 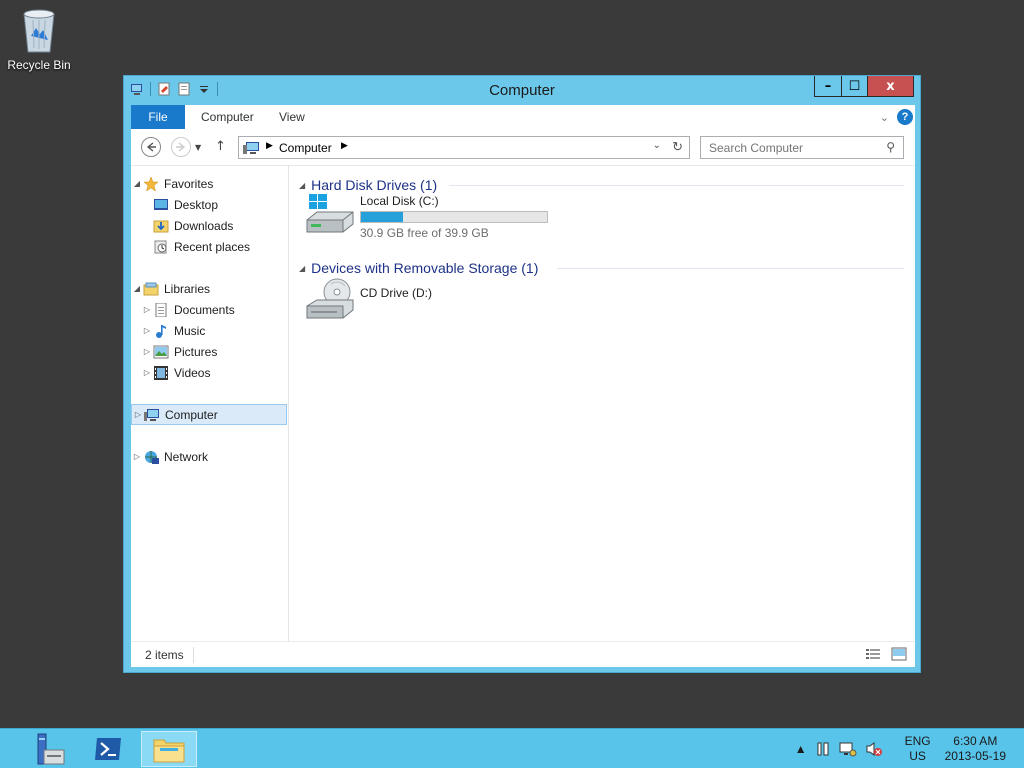 What do you see at coordinates (292, 117) in the screenshot?
I see `tab-view: View` at bounding box center [292, 117].